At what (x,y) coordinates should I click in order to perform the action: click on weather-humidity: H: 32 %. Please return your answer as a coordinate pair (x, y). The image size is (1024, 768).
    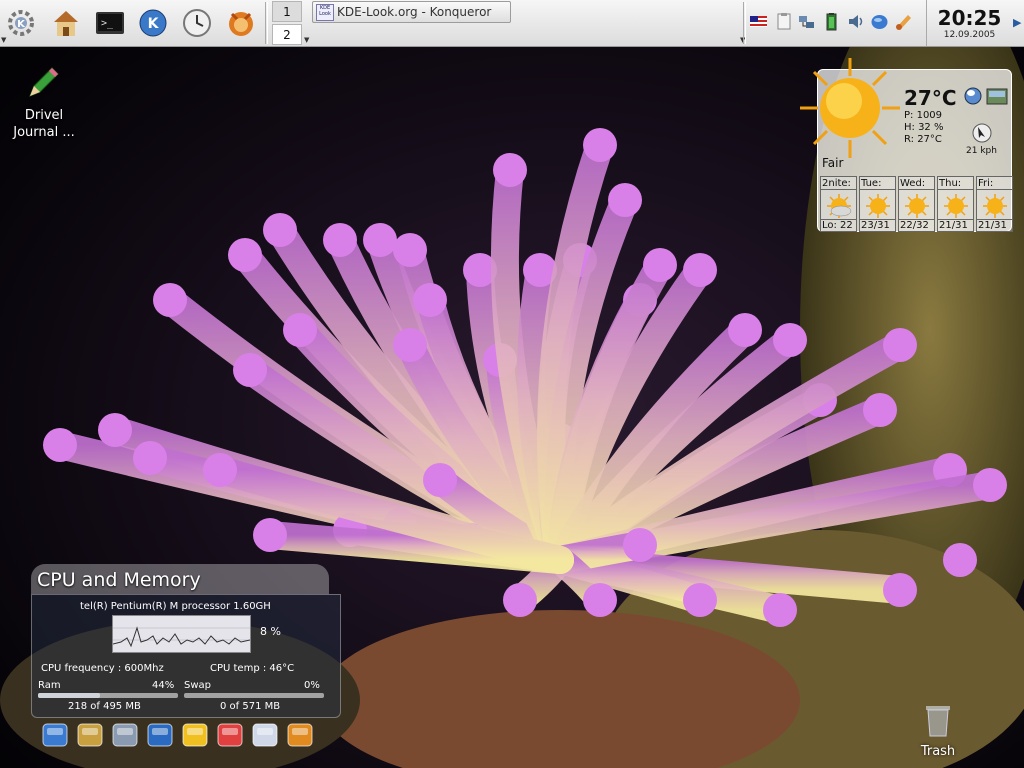
    Looking at the image, I should click on (924, 127).